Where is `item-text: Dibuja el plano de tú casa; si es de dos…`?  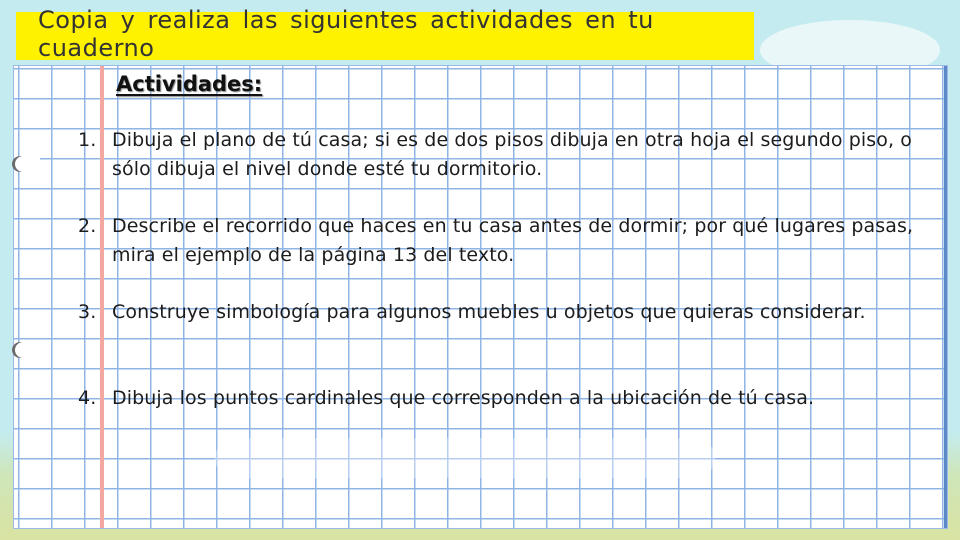 item-text: Dibuja el plano de tú casa; si es de dos… is located at coordinates (512, 154).